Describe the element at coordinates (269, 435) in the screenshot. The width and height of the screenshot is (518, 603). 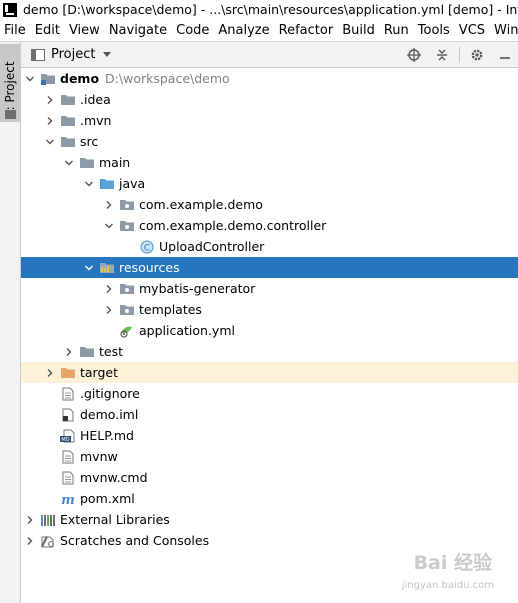
I see `tree-node-help-md: MD HELP.md` at that location.